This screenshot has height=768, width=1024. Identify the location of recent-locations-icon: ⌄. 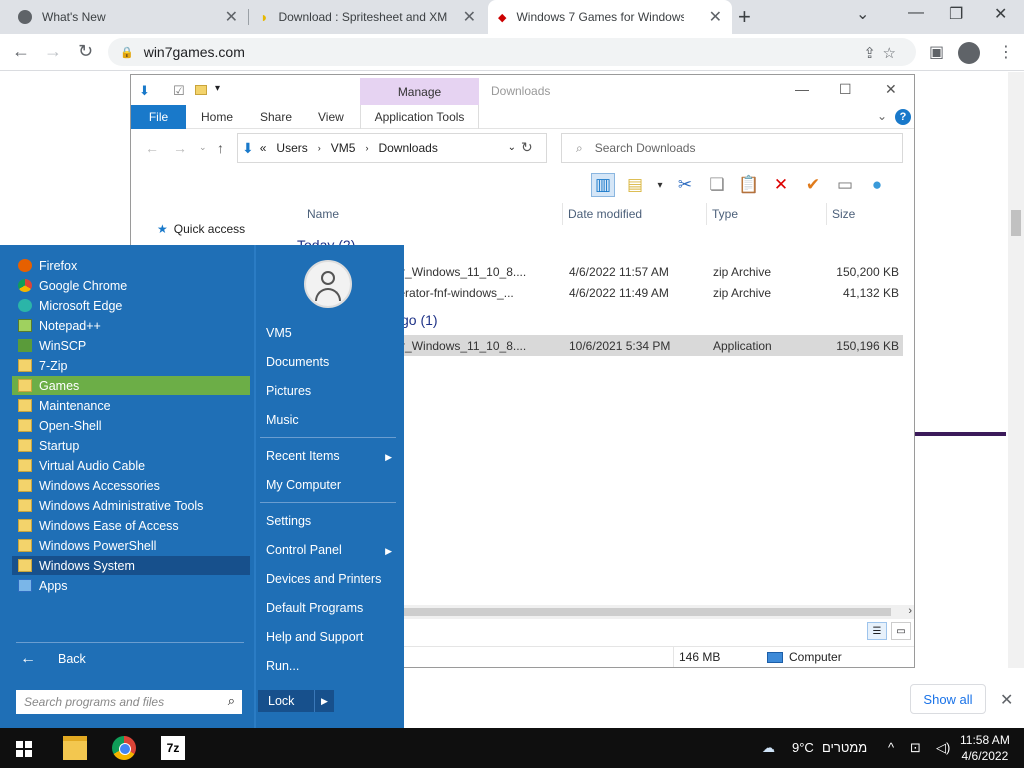
(203, 147).